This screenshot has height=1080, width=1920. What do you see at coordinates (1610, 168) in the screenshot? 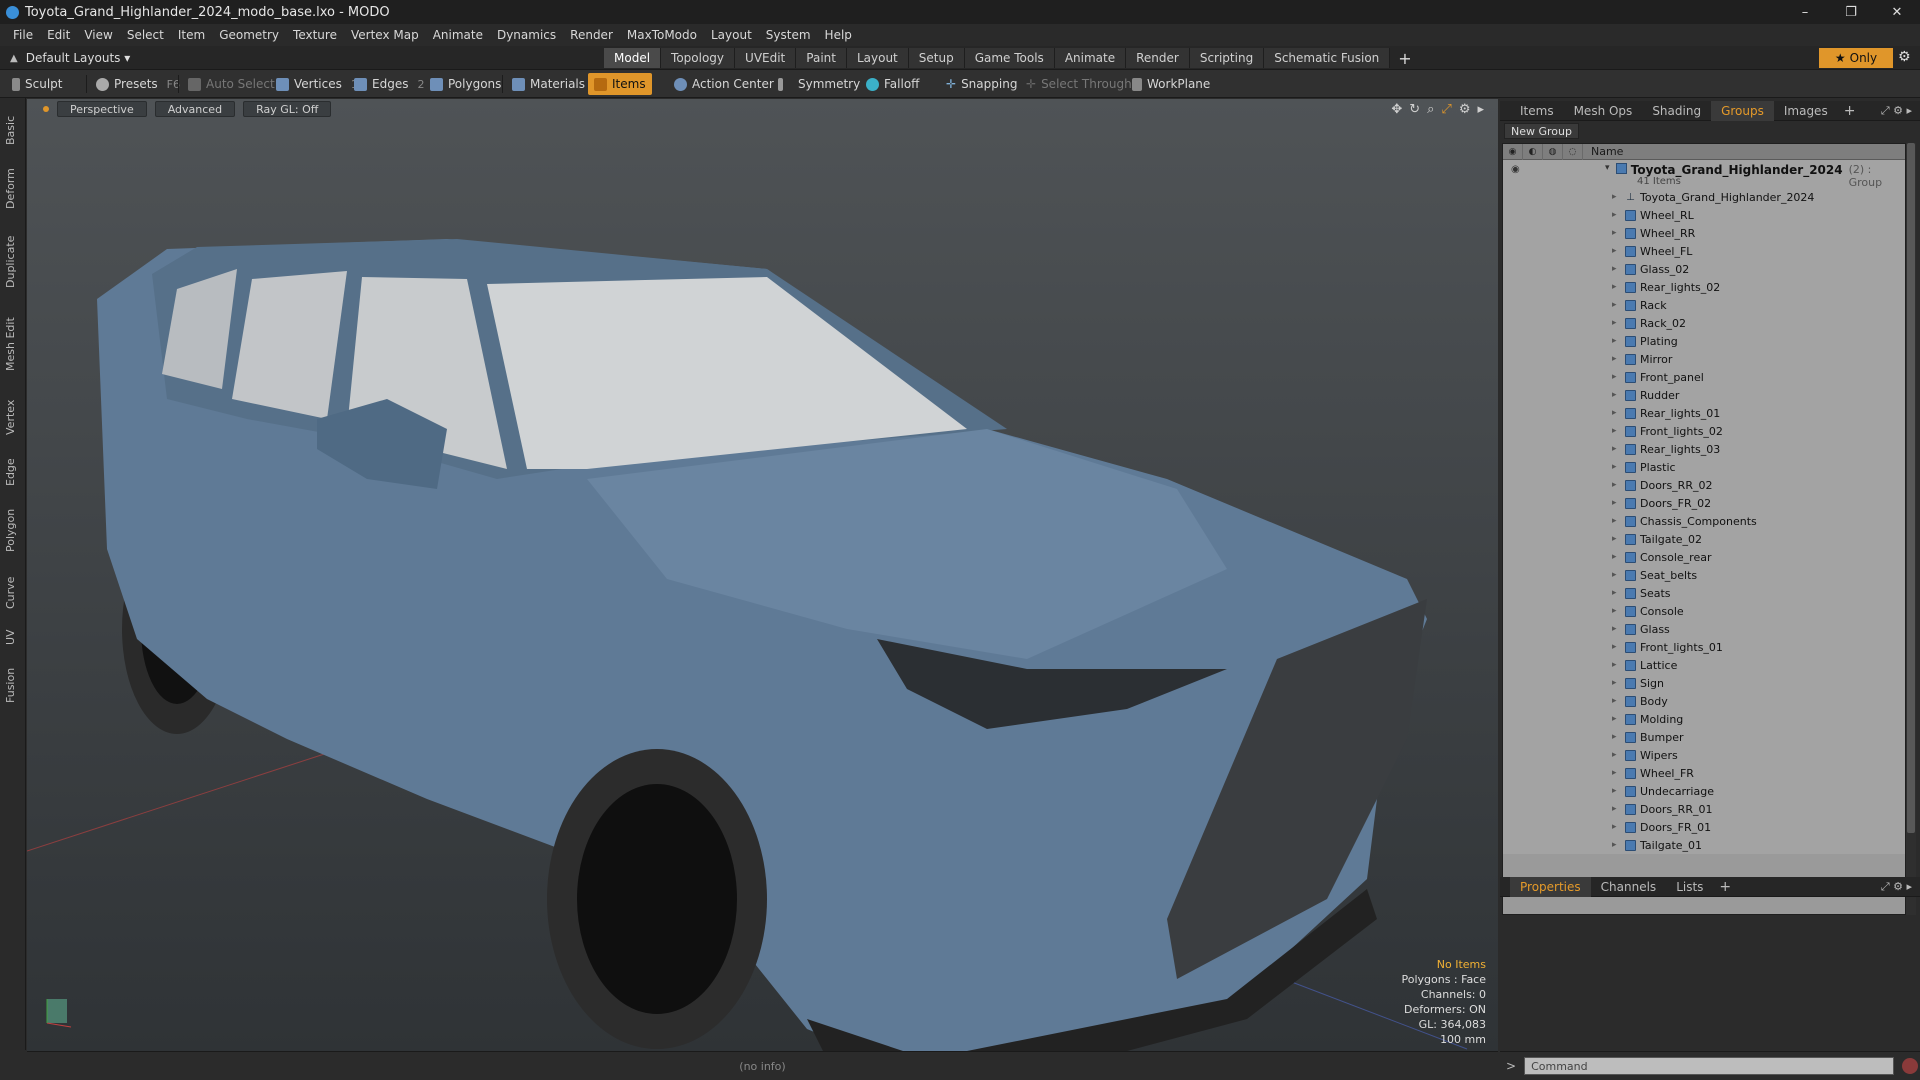
I see `expand-arrow-icon: ▾` at bounding box center [1610, 168].